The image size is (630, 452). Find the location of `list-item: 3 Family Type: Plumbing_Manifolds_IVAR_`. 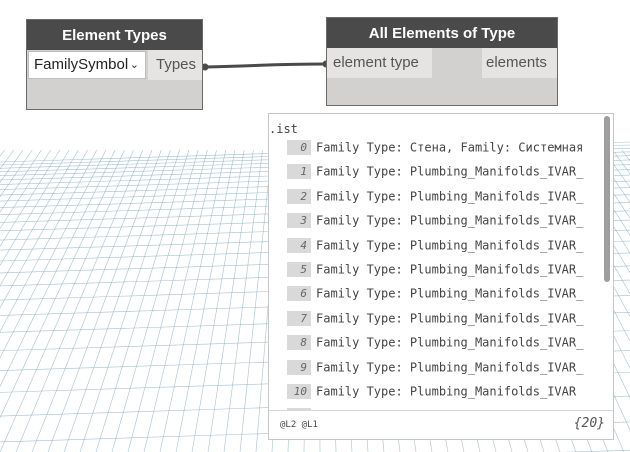

list-item: 3 Family Type: Plumbing_Manifolds_IVAR_ is located at coordinates (435, 223).